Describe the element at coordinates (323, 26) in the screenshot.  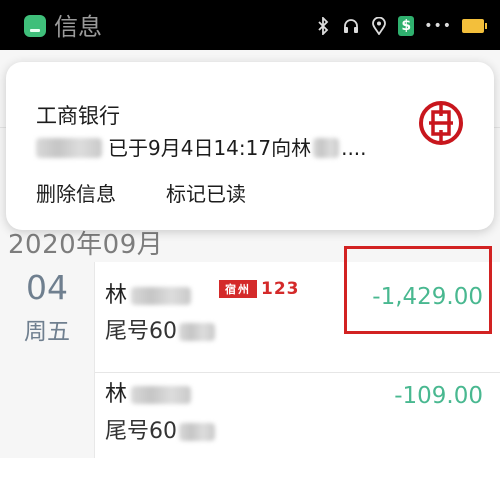
I see `bluetooth-icon` at that location.